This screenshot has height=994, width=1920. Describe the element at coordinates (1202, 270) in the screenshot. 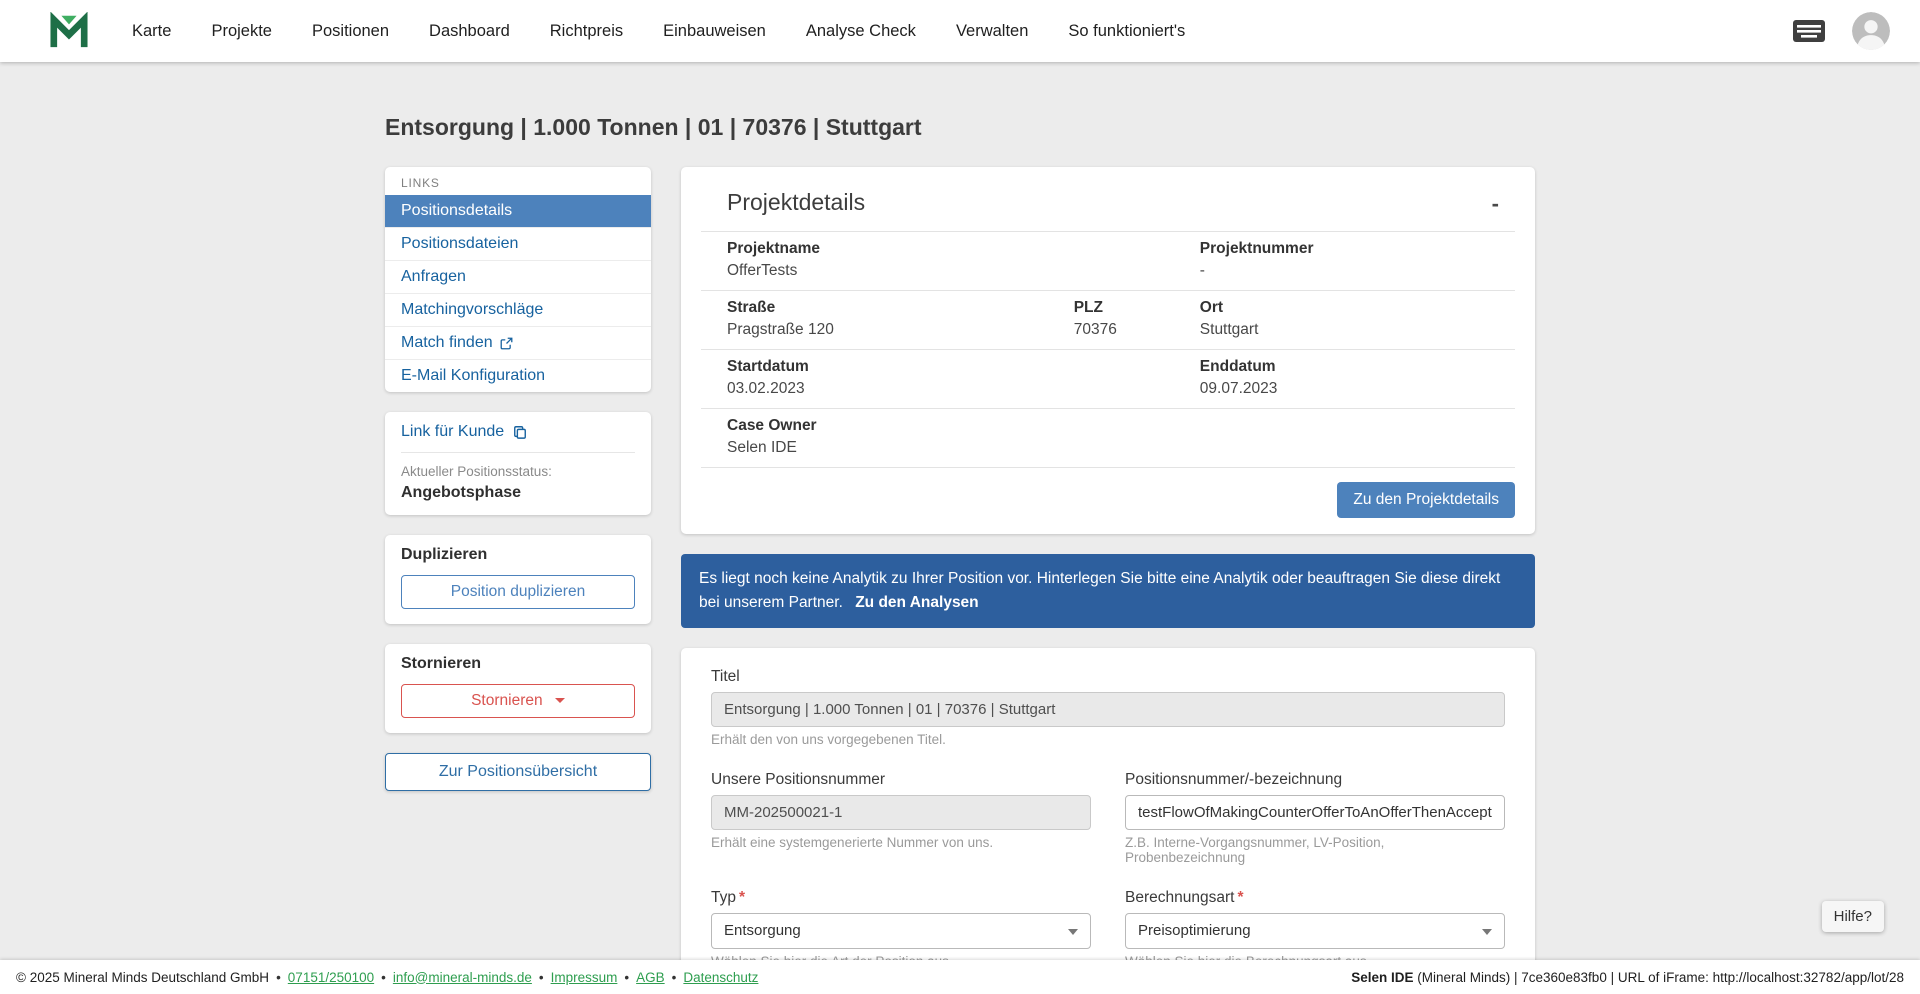

I see `projektnummer-value: -` at that location.